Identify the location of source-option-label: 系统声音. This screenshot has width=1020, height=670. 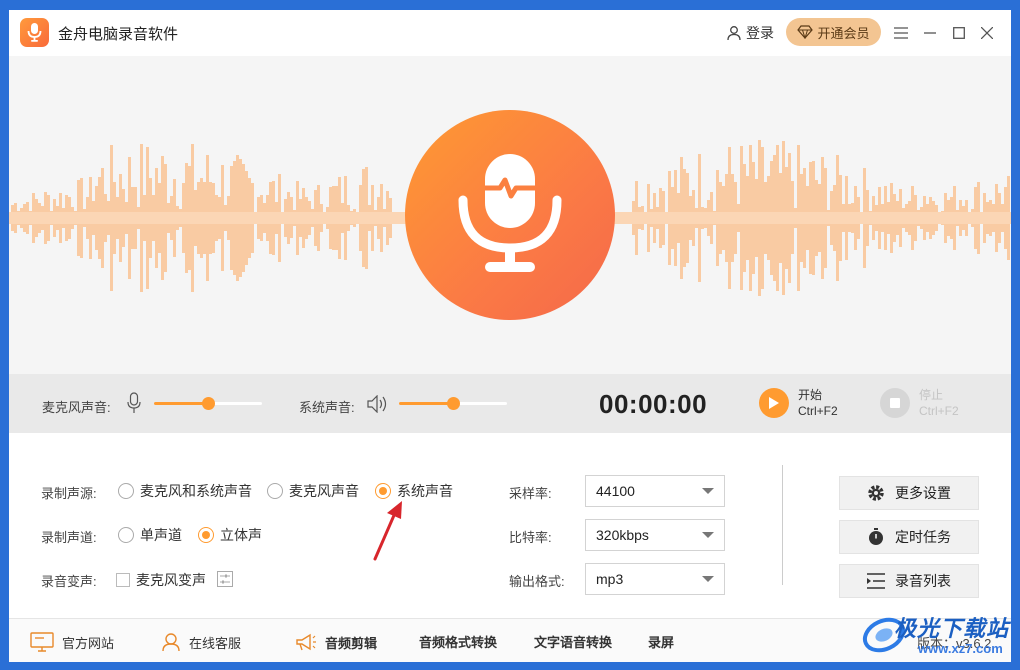
(425, 491).